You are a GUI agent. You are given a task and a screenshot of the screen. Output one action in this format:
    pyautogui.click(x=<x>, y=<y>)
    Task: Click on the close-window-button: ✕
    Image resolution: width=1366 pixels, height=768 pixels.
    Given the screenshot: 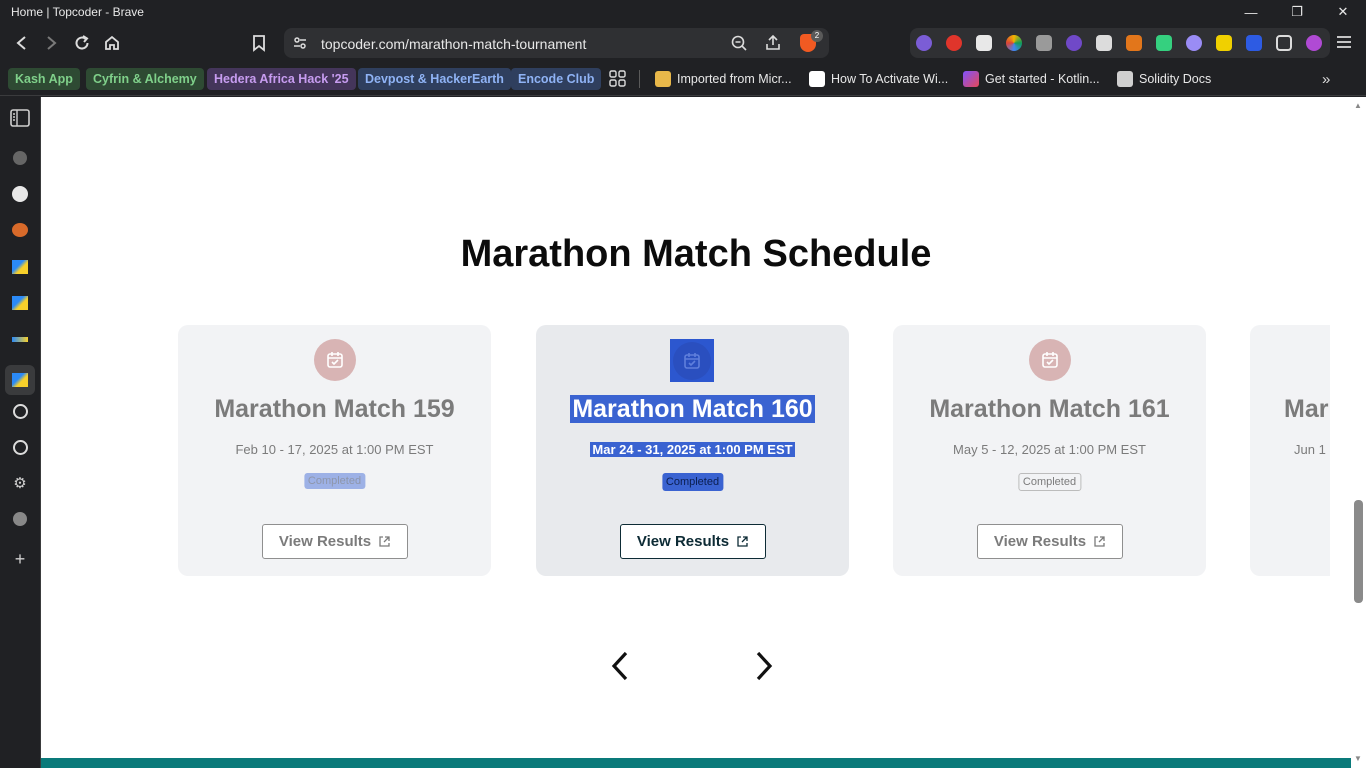 What is the action you would take?
    pyautogui.click(x=1343, y=12)
    